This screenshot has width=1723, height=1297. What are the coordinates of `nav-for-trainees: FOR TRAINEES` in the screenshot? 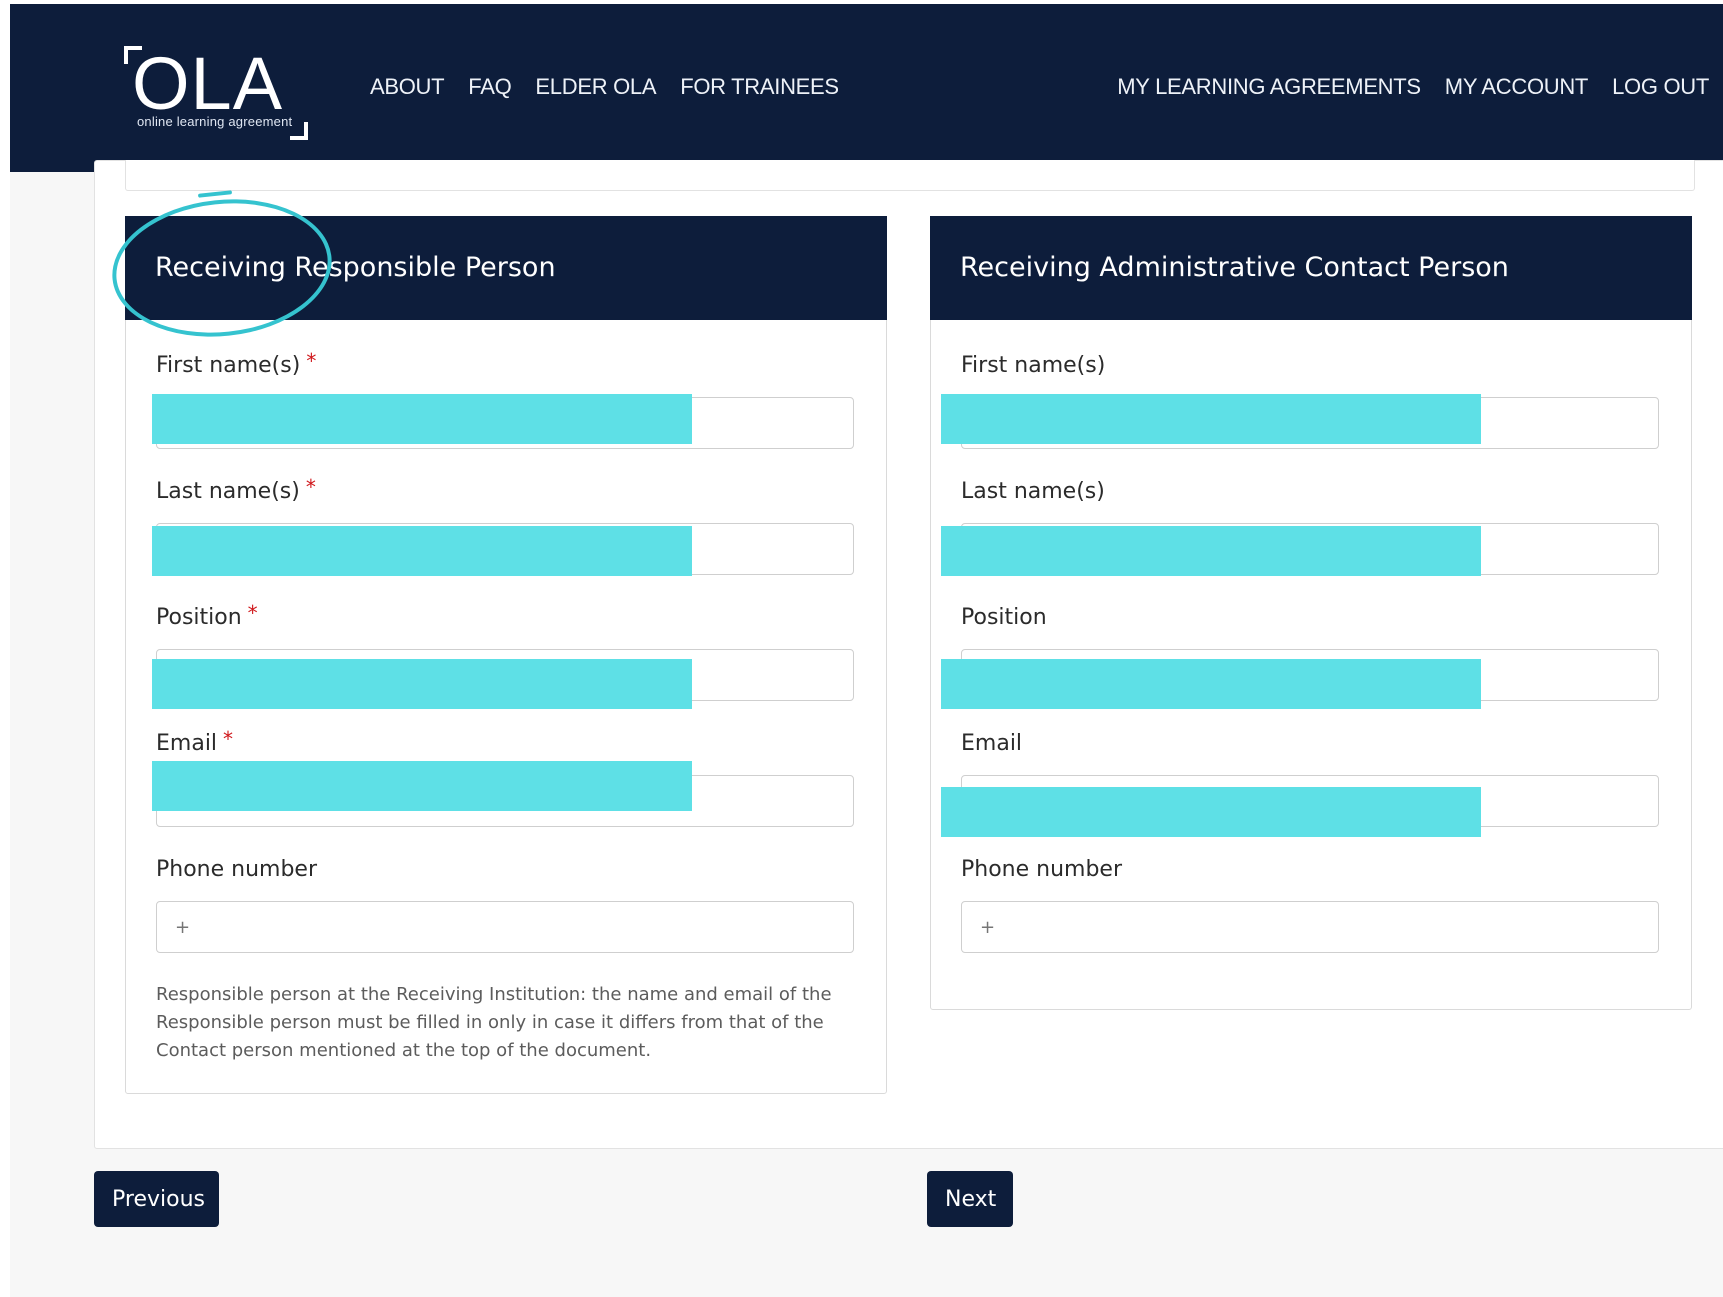 It's located at (759, 87).